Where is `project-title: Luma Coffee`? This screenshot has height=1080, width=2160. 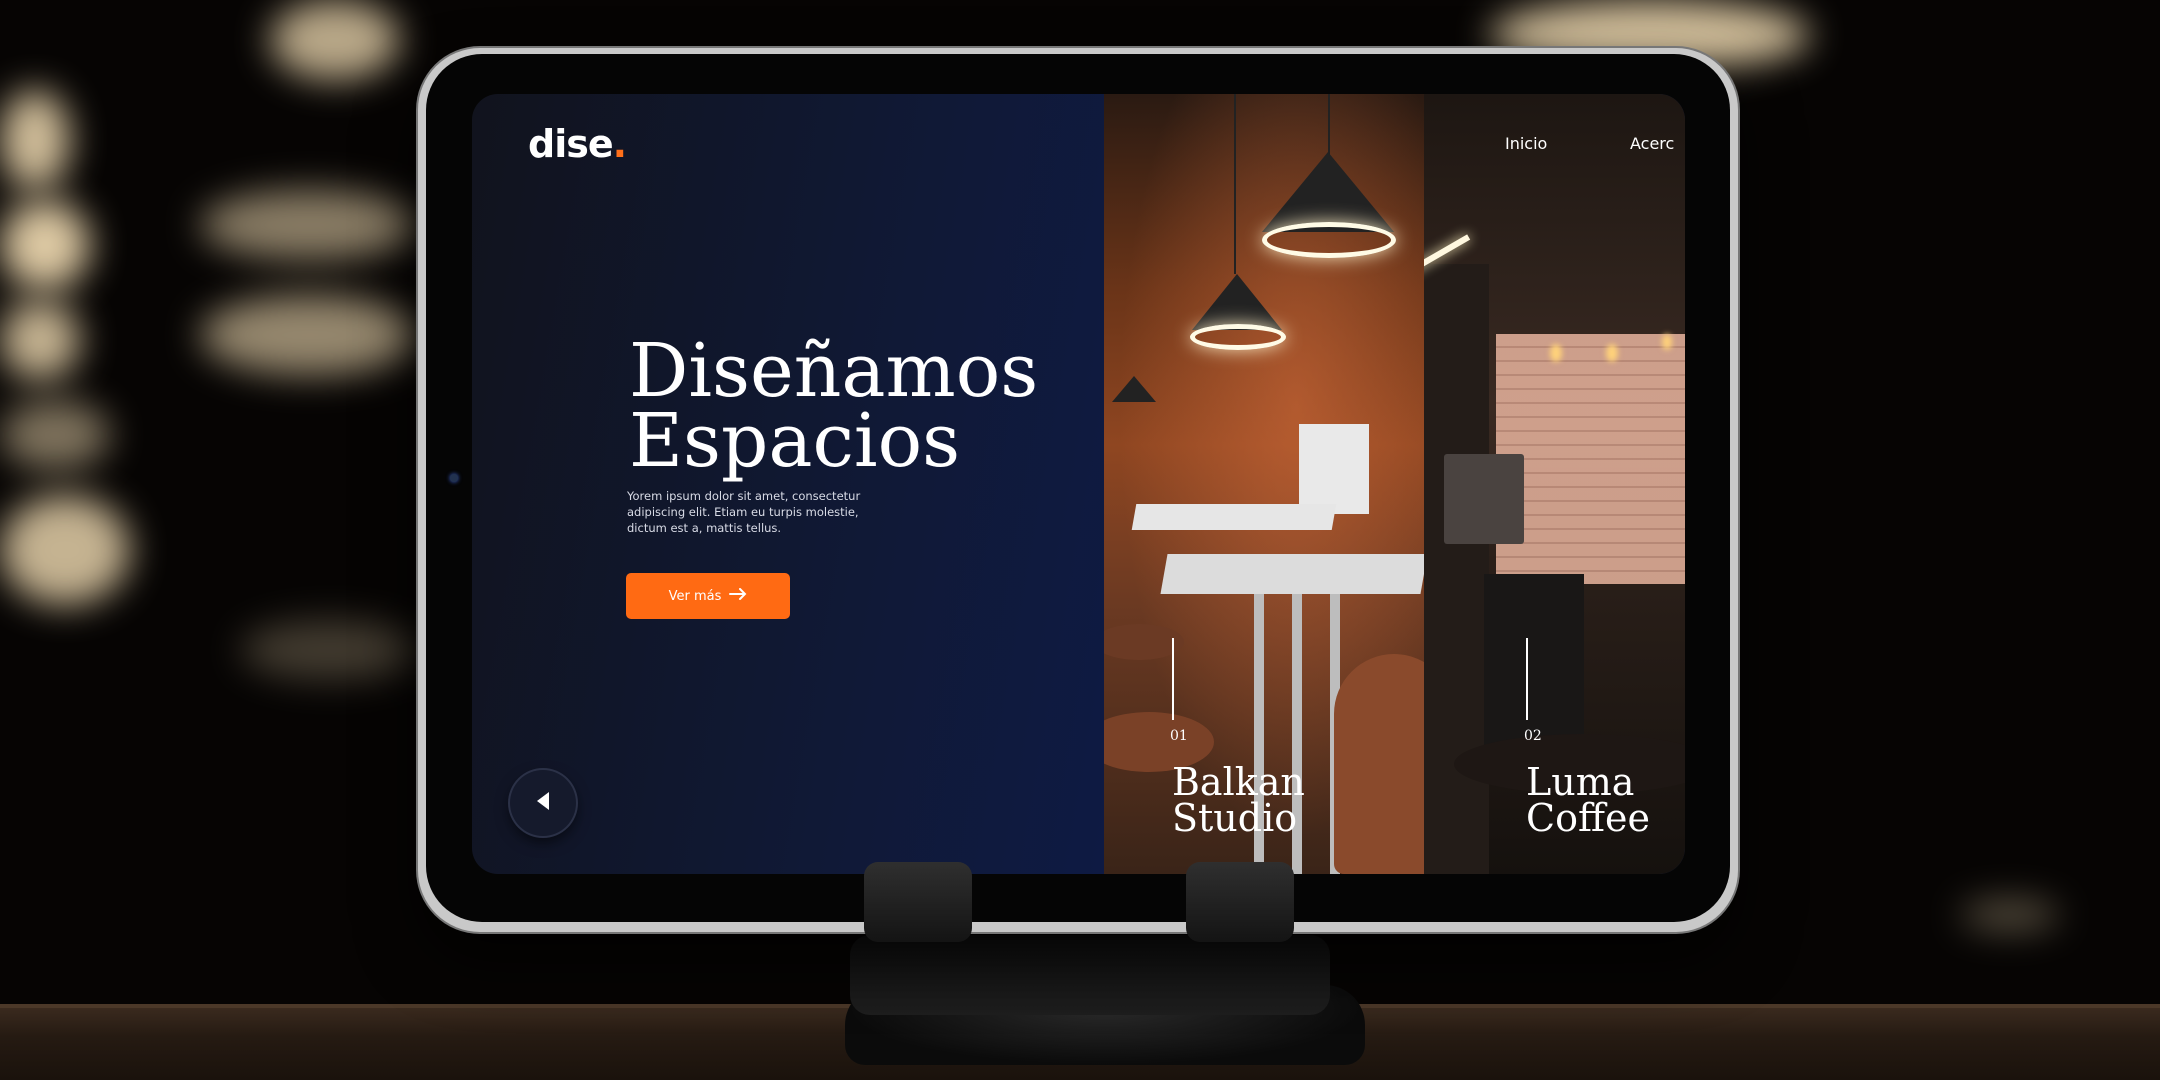
project-title: Luma Coffee is located at coordinates (1588, 800).